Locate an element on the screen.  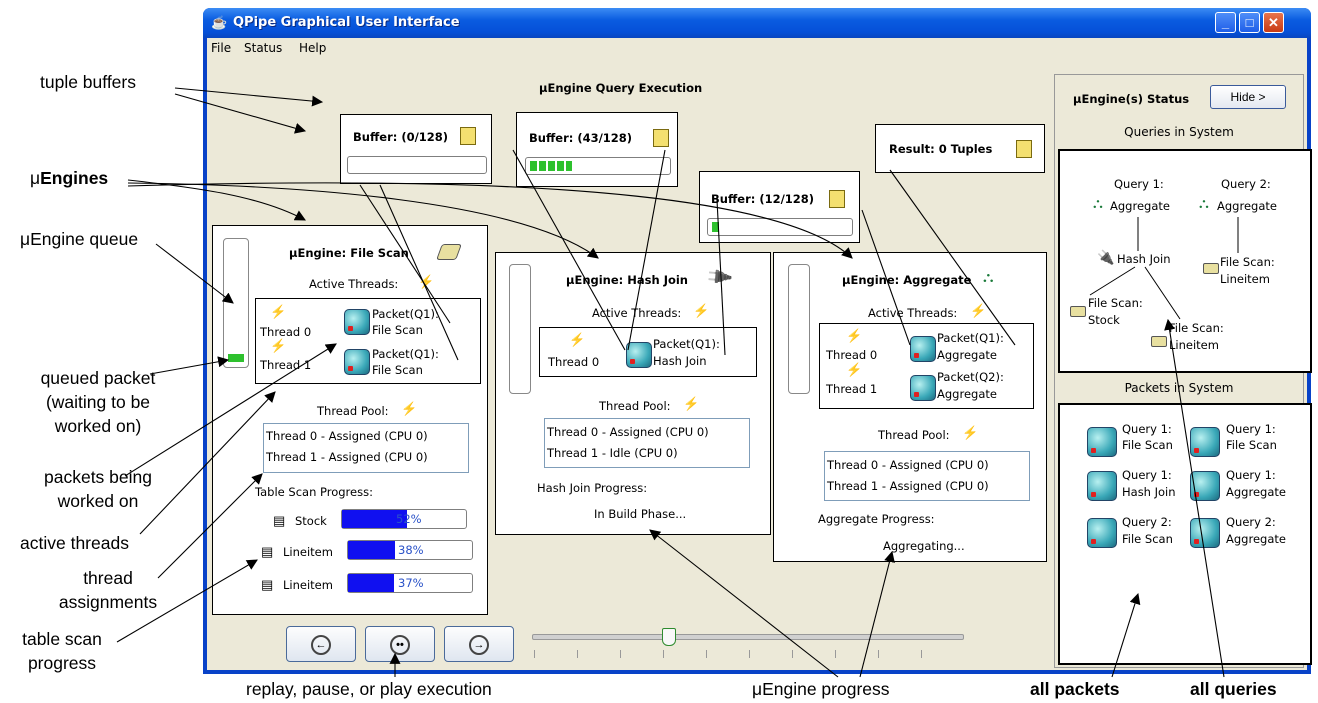
menu-status: Status is located at coordinates (263, 48).